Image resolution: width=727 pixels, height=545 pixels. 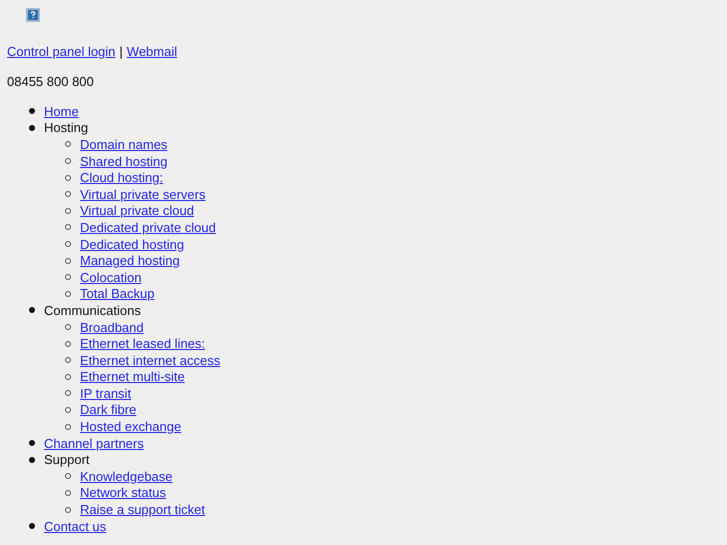 I want to click on nav-link: Dedicated private cloud, so click(x=148, y=227).